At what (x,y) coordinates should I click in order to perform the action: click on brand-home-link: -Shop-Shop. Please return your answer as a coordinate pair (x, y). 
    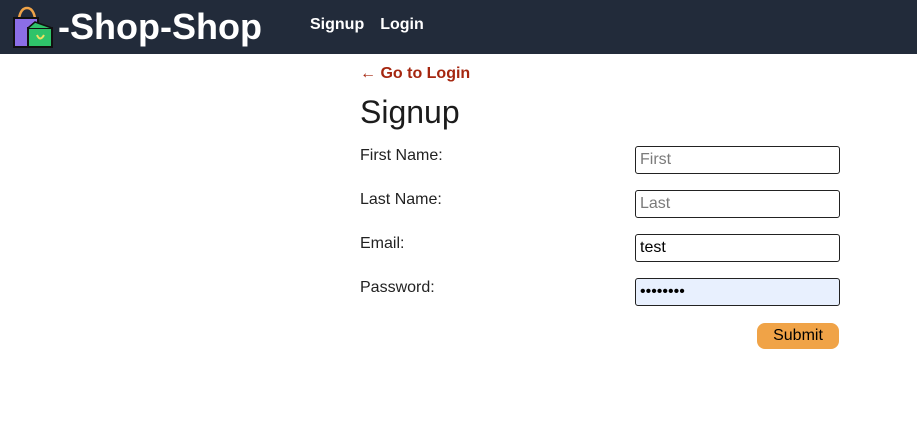
    Looking at the image, I should click on (136, 27).